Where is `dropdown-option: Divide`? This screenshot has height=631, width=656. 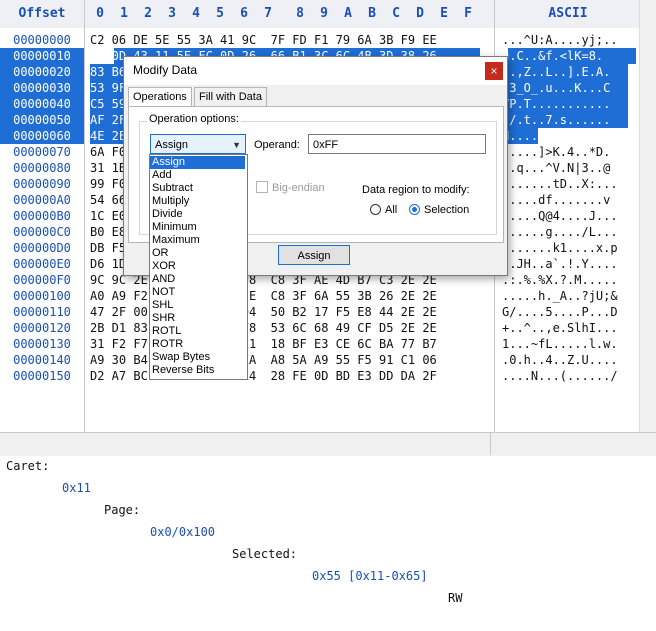
dropdown-option: Divide is located at coordinates (197, 214).